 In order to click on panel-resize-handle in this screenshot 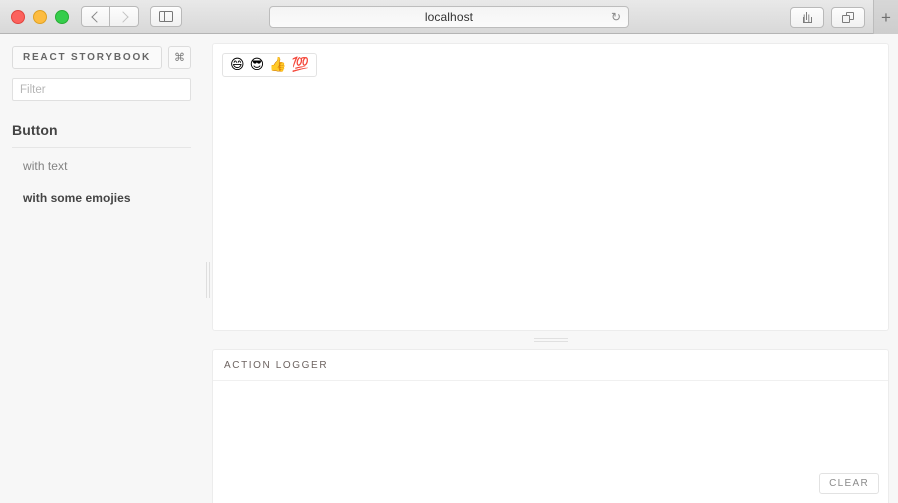, I will do `click(550, 340)`.